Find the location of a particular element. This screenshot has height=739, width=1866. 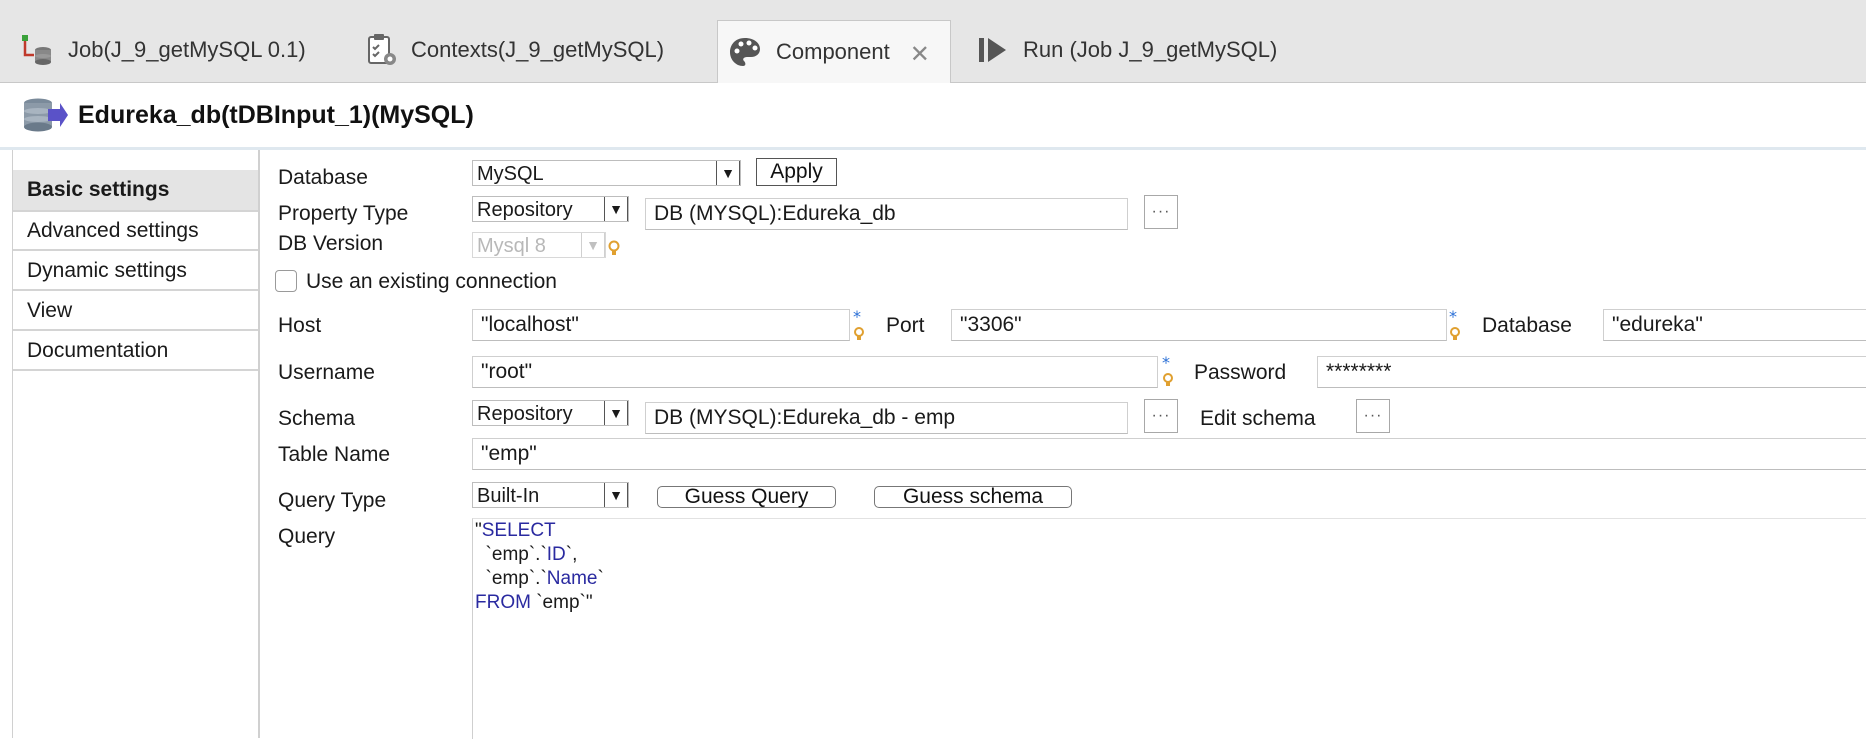

tab-label: Contexts(J_9_getMySQL) is located at coordinates (538, 49).